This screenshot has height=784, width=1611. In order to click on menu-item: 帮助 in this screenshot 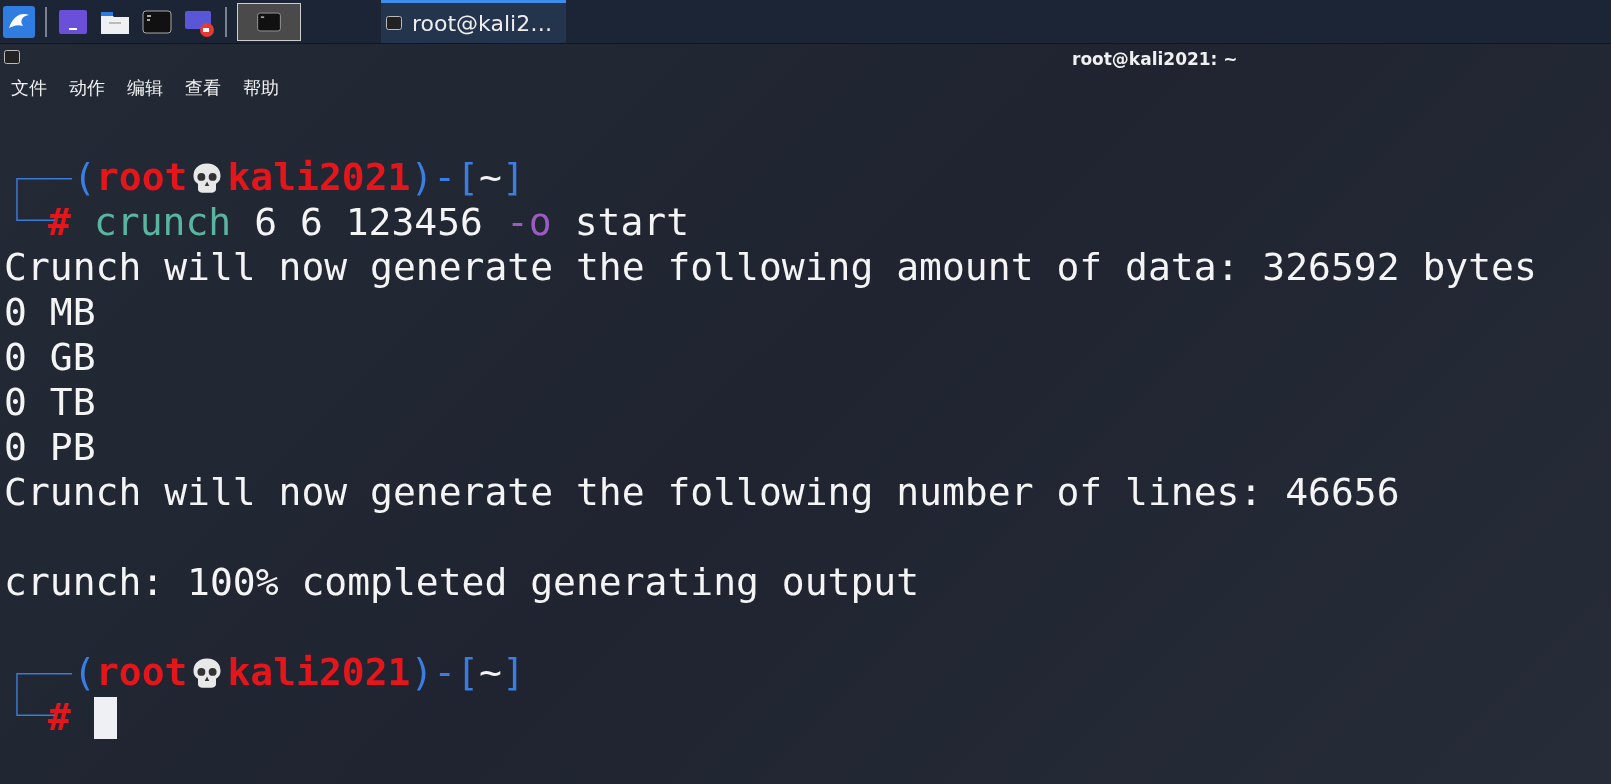, I will do `click(261, 88)`.